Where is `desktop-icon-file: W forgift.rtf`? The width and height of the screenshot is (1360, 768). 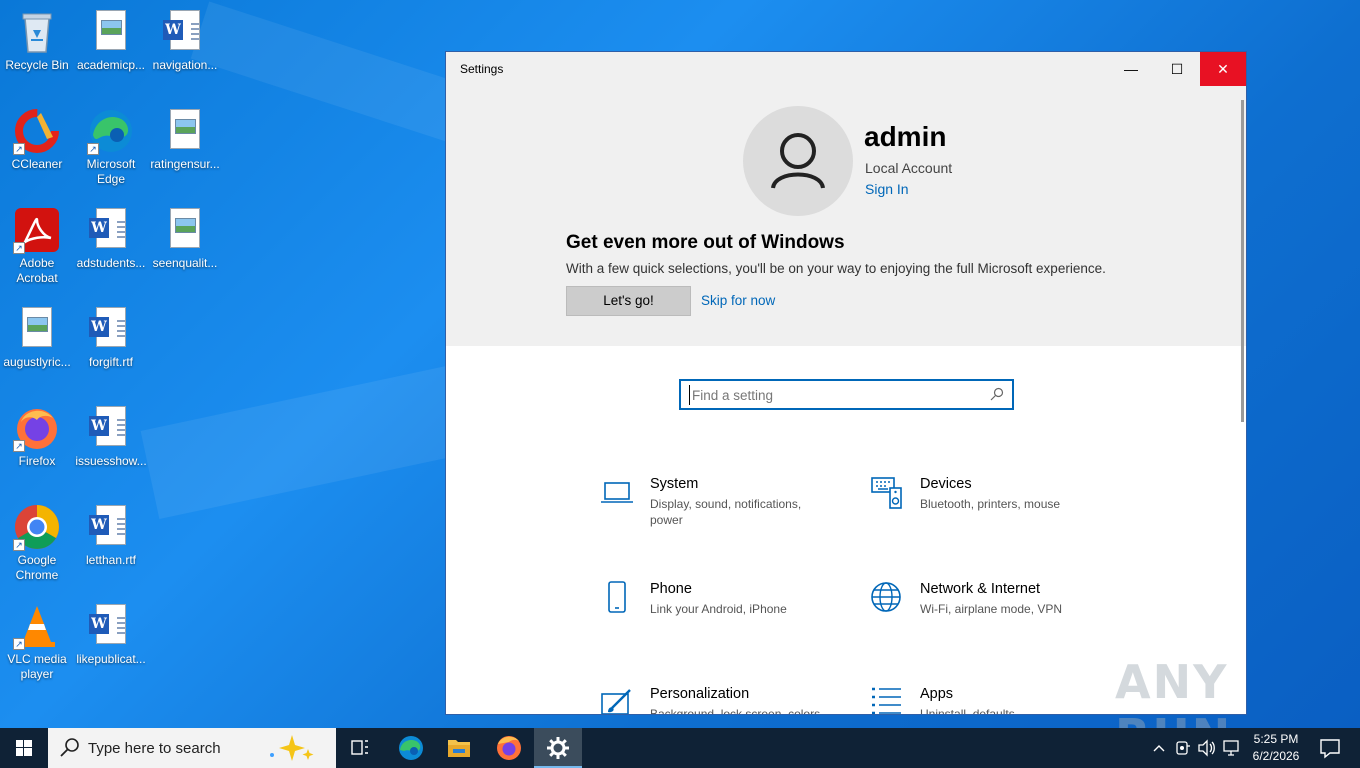 desktop-icon-file: W forgift.rtf is located at coordinates (111, 337).